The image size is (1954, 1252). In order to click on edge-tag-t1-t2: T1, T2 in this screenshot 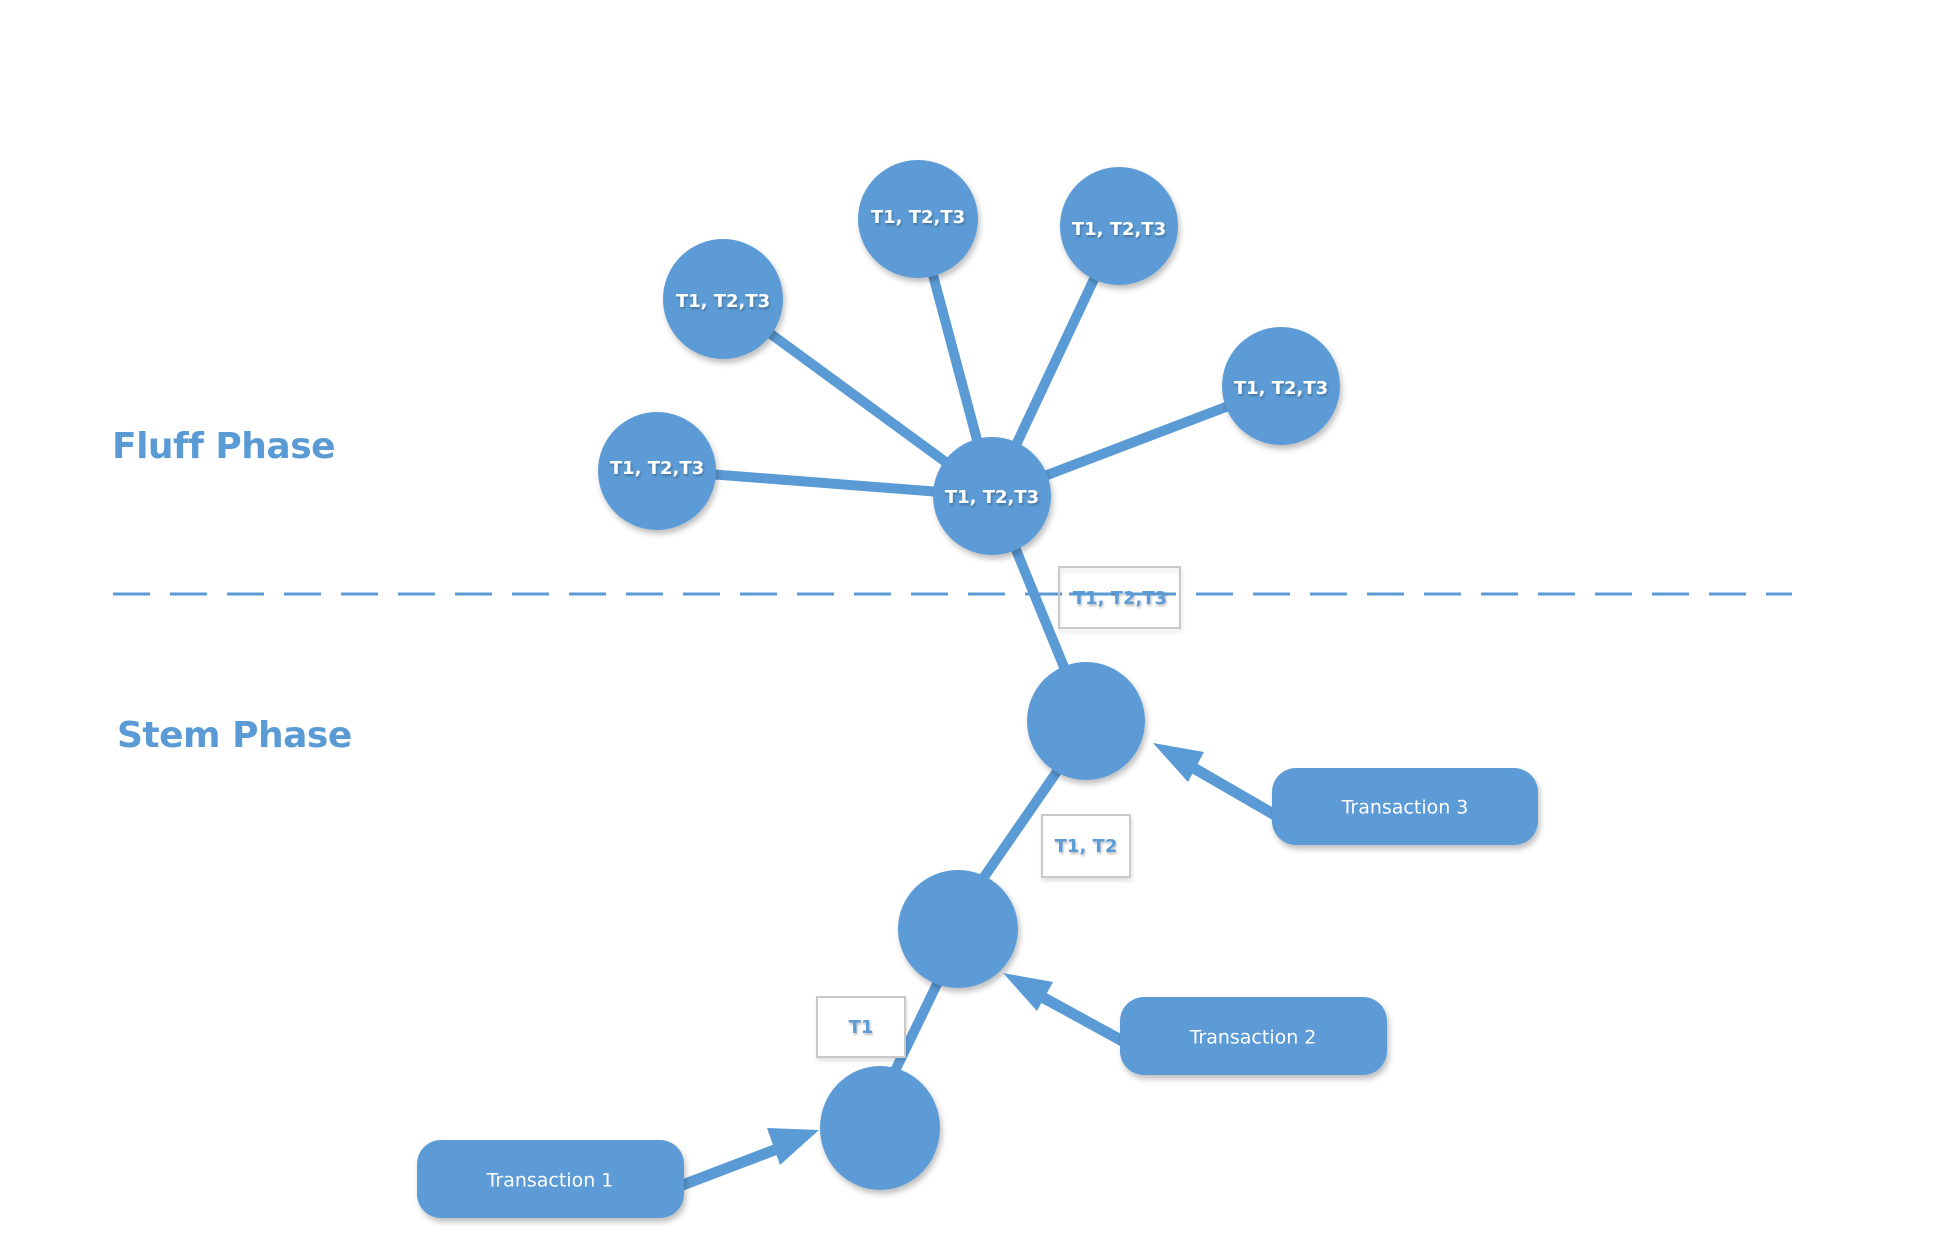, I will do `click(1086, 846)`.